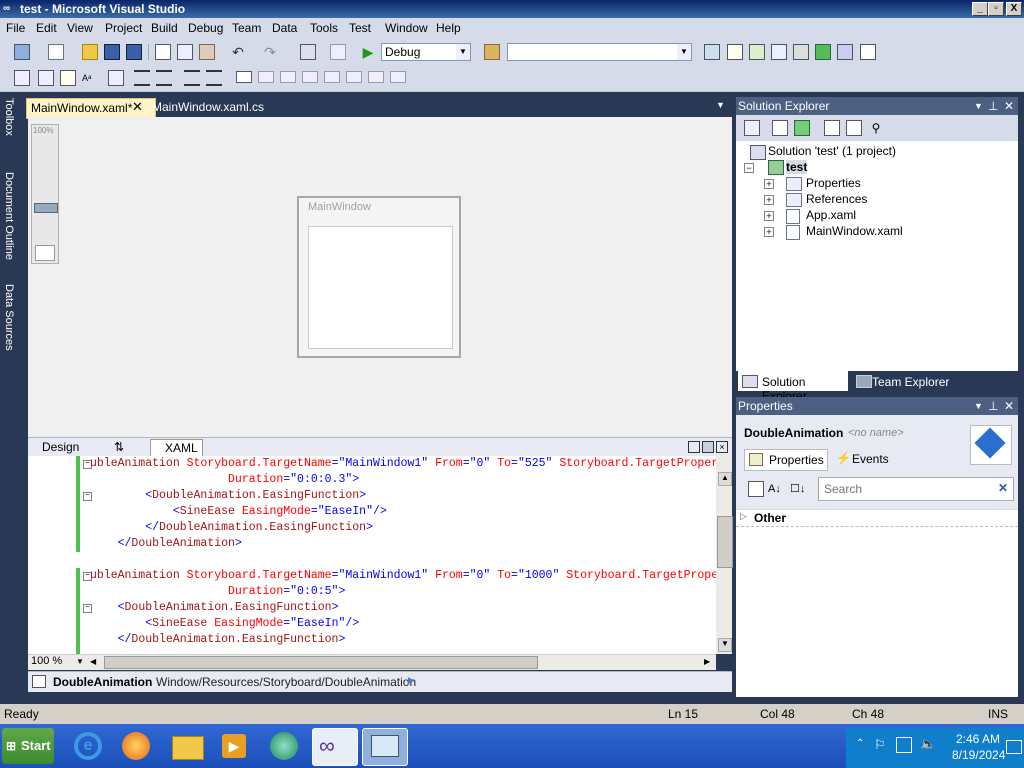  What do you see at coordinates (993, 106) in the screenshot?
I see `pin-icon: ⊥` at bounding box center [993, 106].